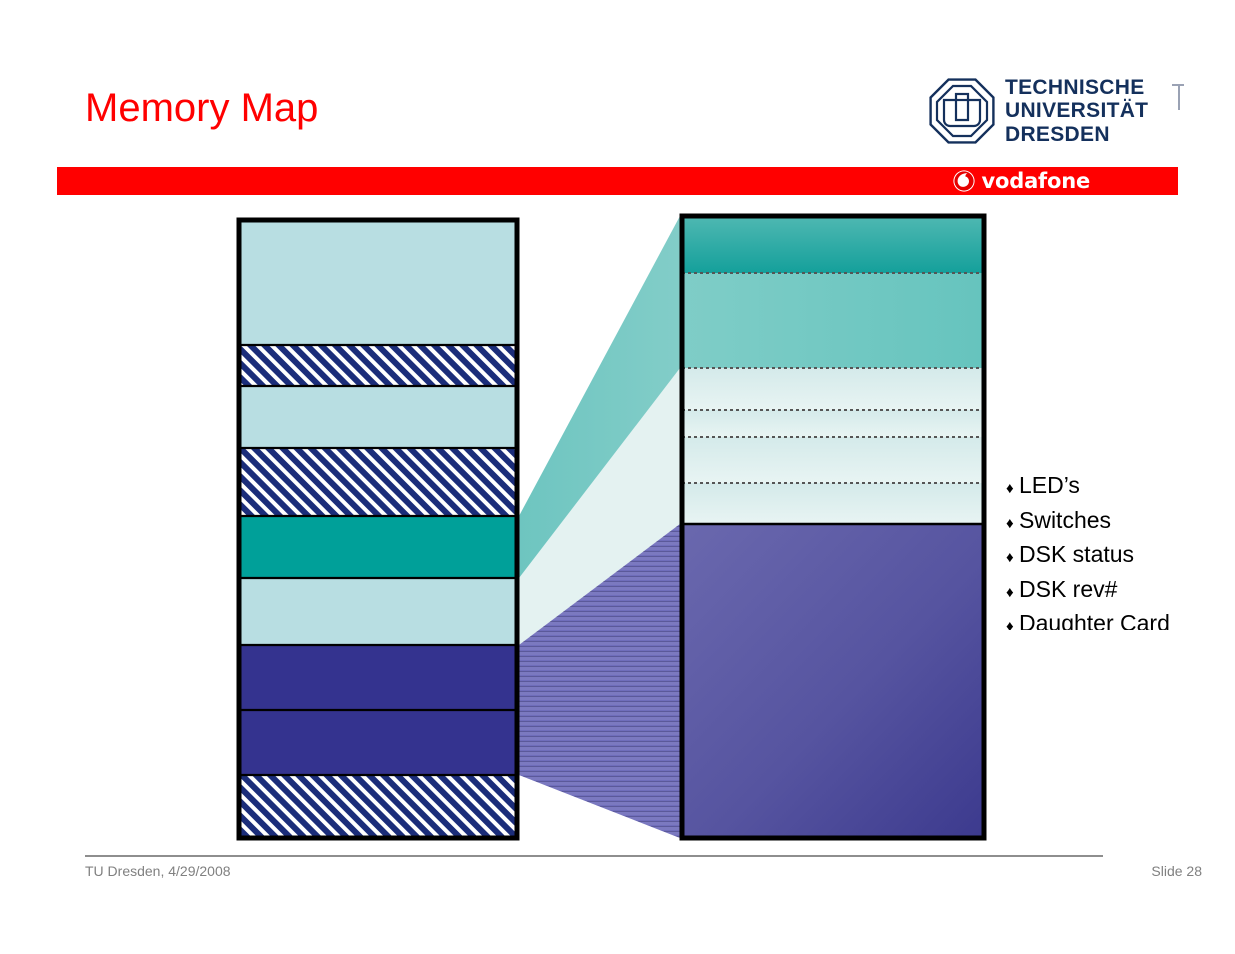 This screenshot has width=1235, height=954. Describe the element at coordinates (158, 871) in the screenshot. I see `footer-left-text: TU Dresden, 4/29/2008` at that location.